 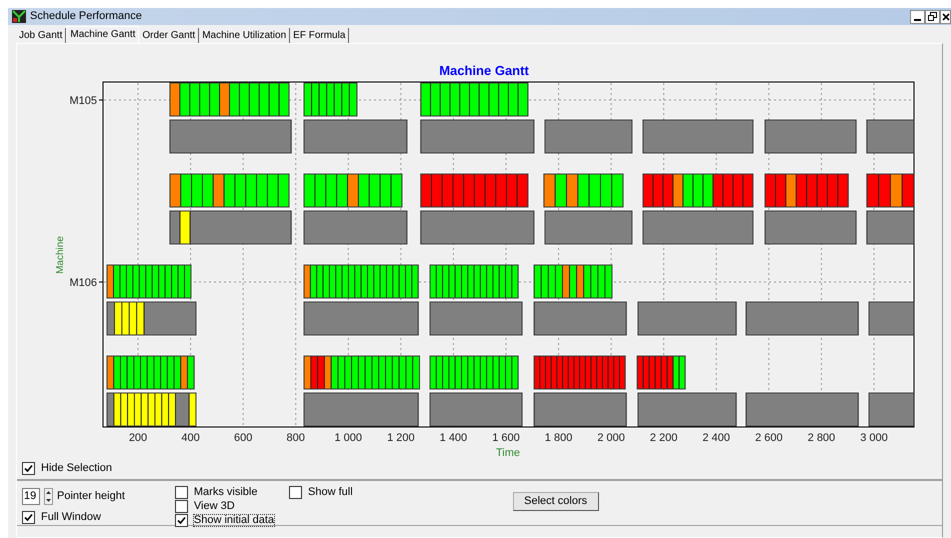 What do you see at coordinates (83, 101) in the screenshot?
I see `y-tick-label: M105` at bounding box center [83, 101].